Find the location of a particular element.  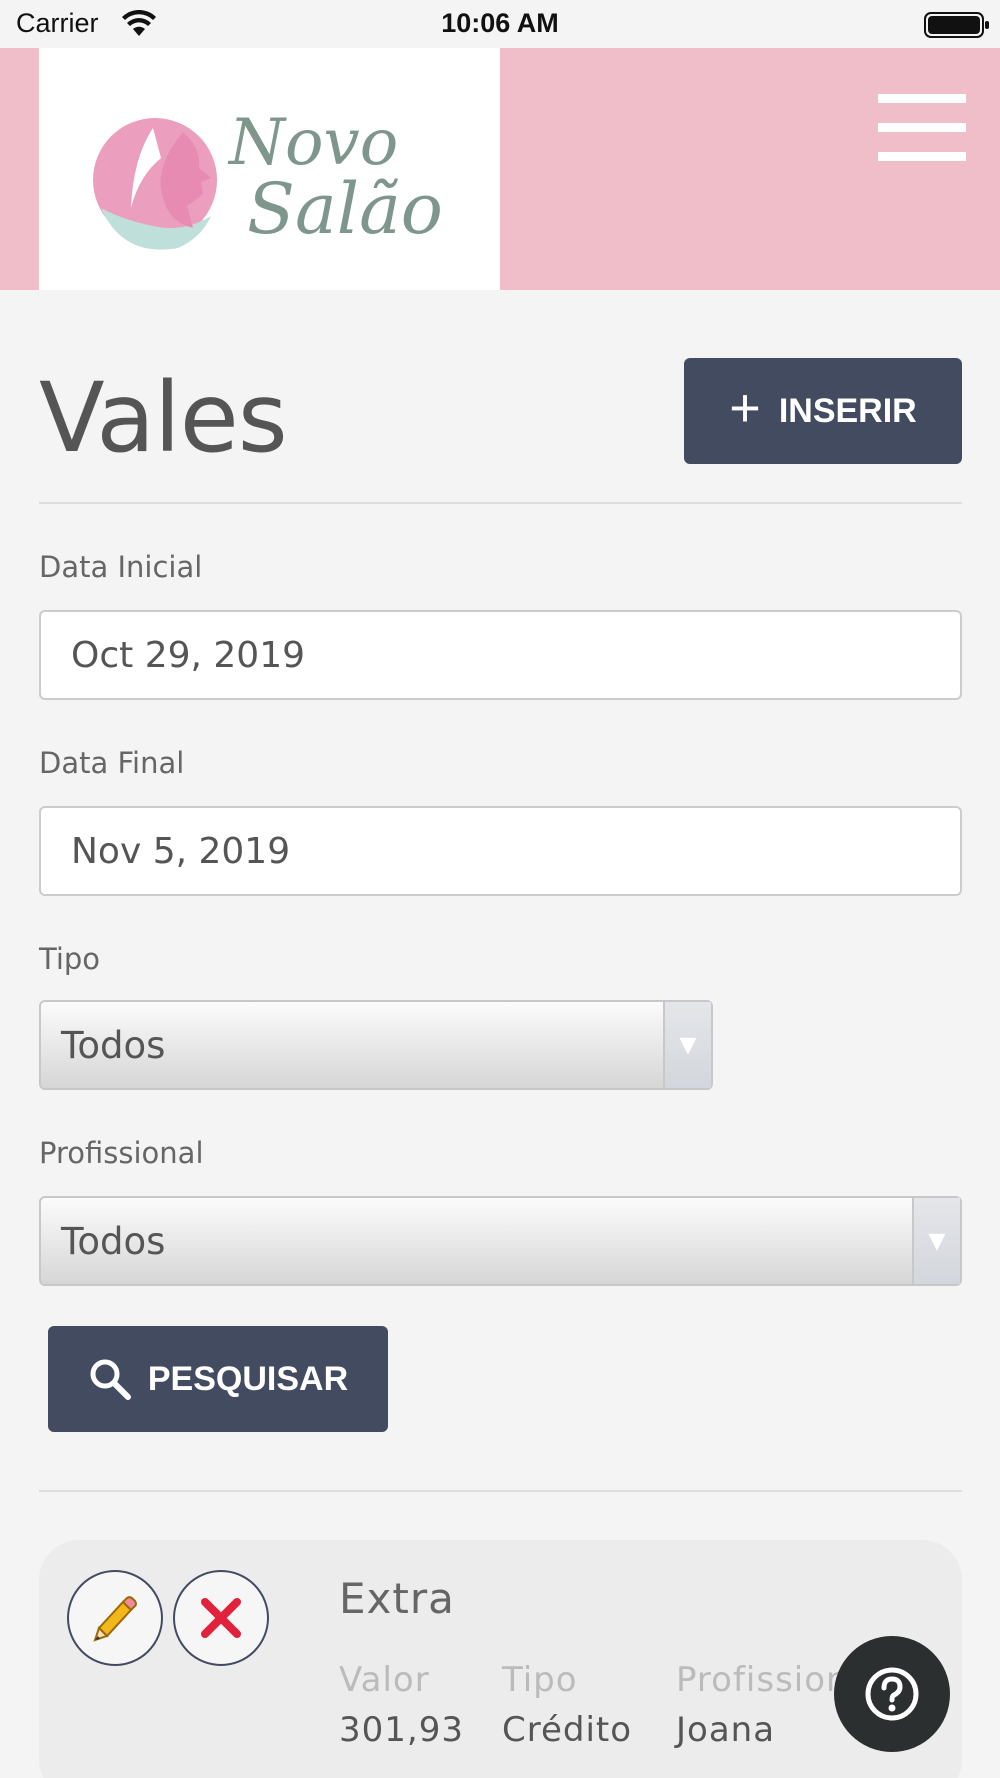

delete-button is located at coordinates (221, 1618).